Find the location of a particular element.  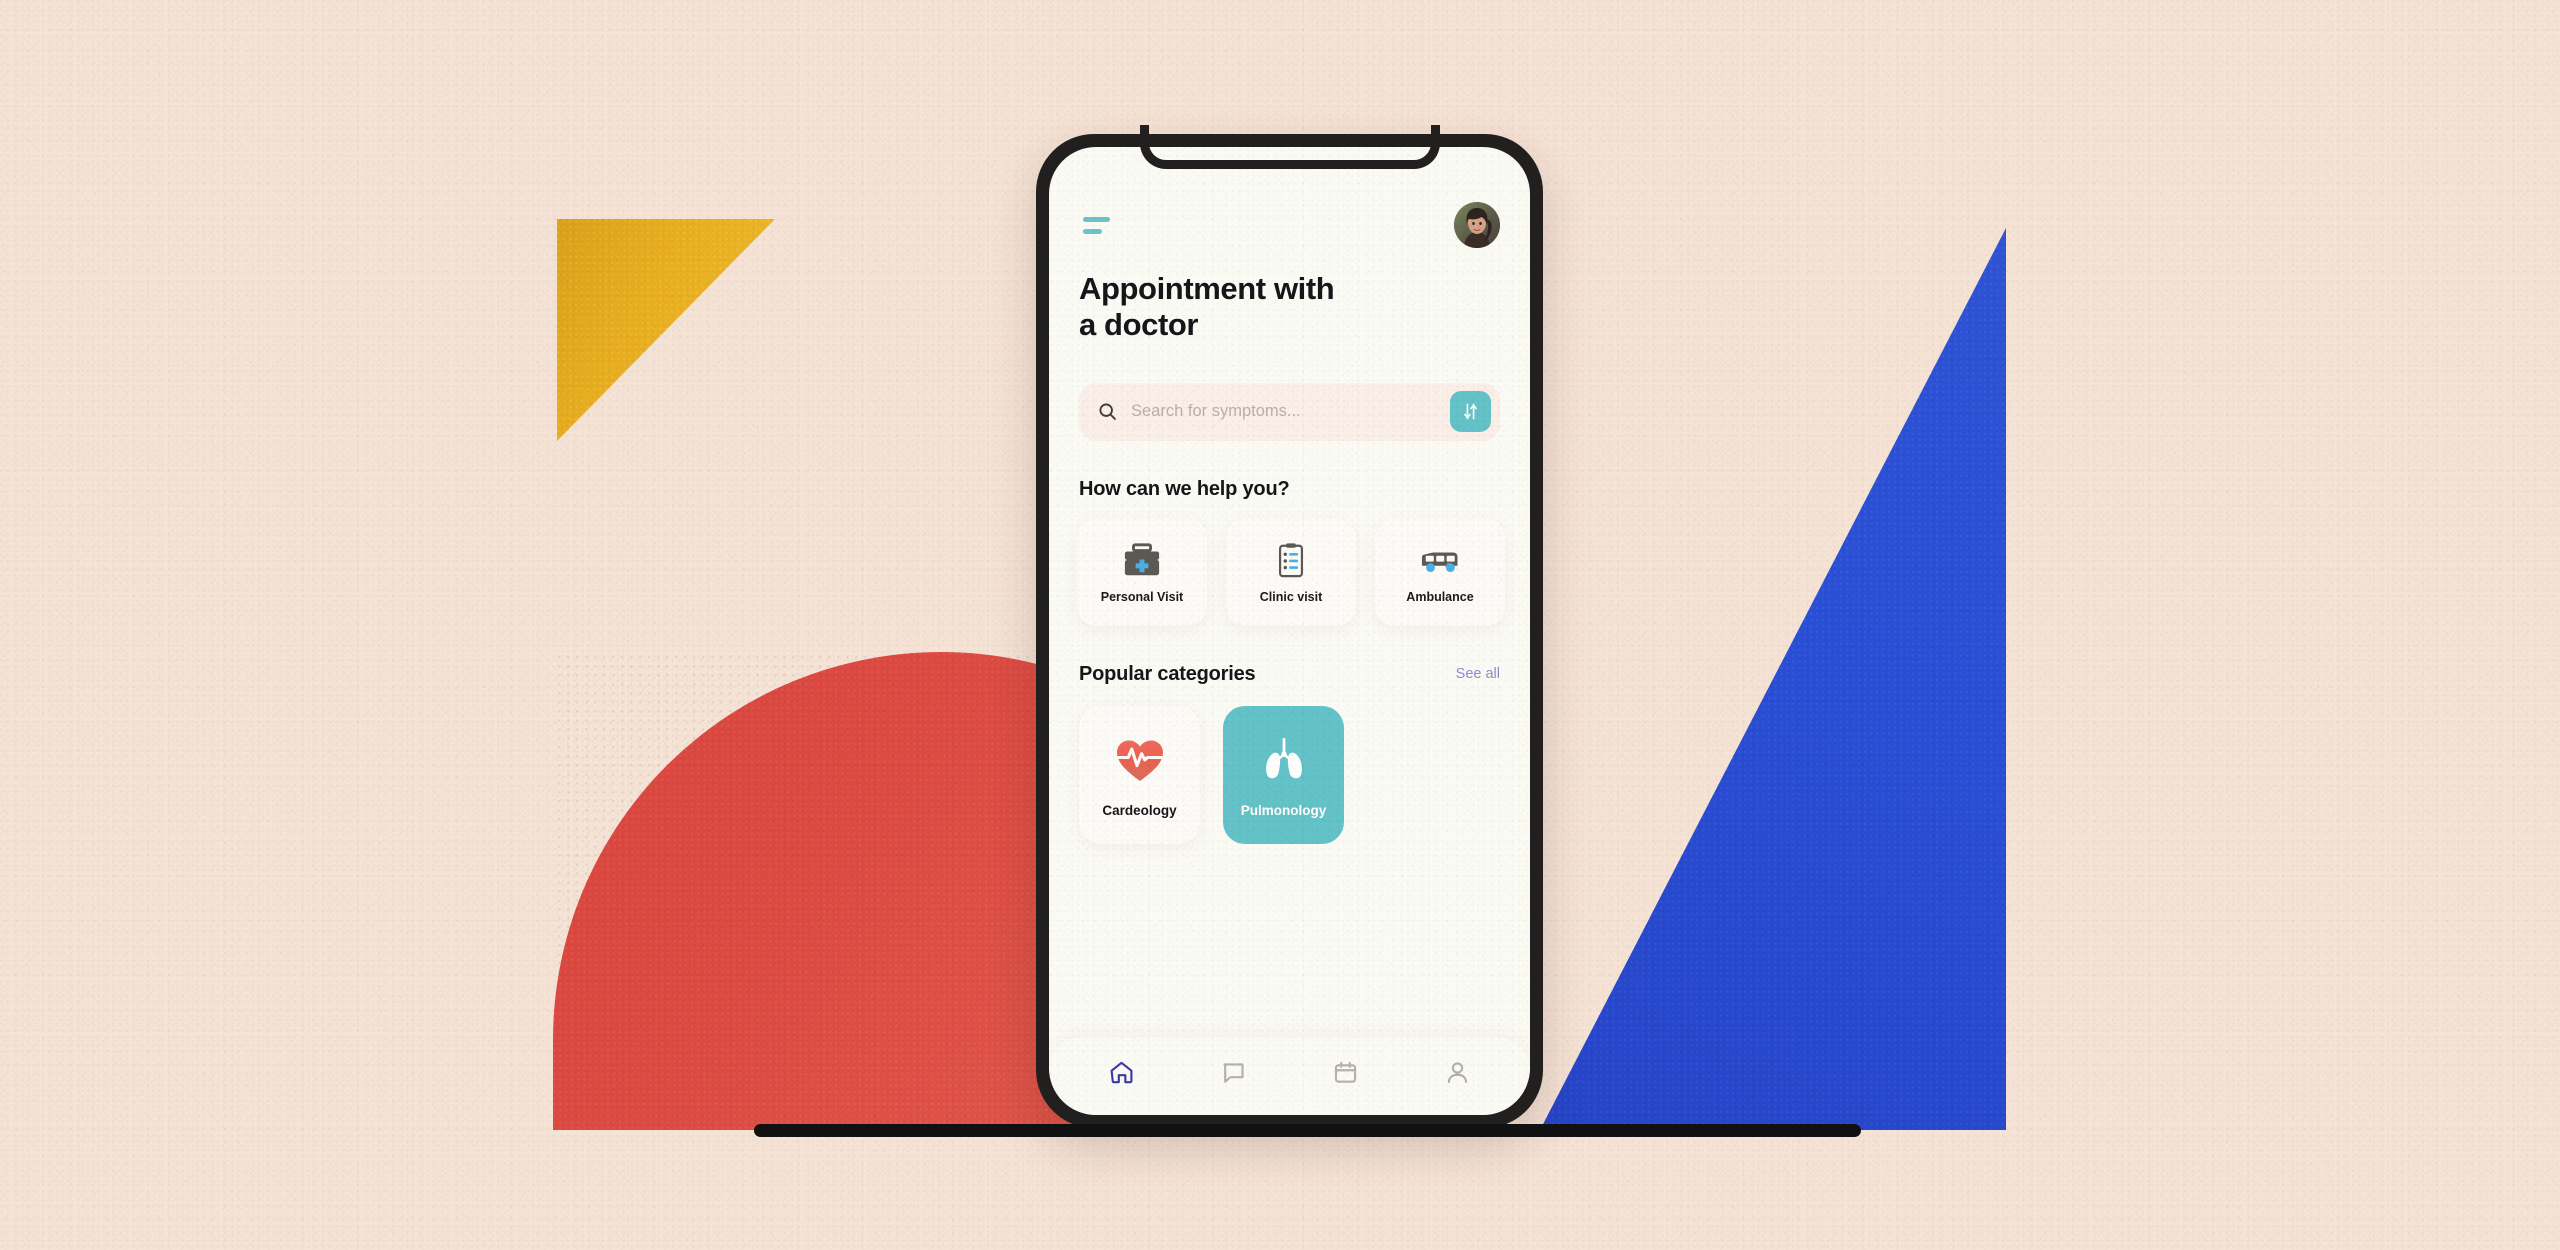

service-card-personal-visit: Personal Visit is located at coordinates (1142, 572).